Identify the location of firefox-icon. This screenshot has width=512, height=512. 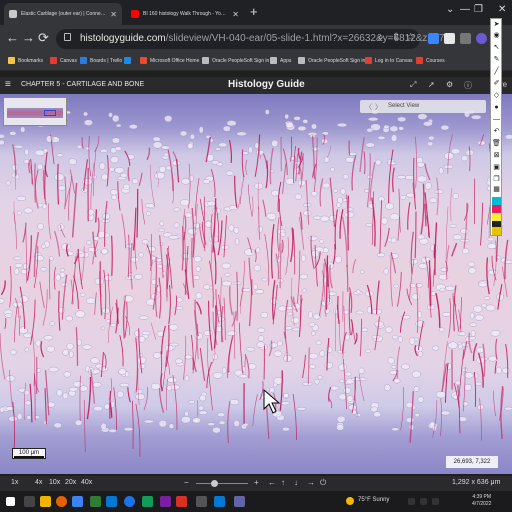
(61, 501).